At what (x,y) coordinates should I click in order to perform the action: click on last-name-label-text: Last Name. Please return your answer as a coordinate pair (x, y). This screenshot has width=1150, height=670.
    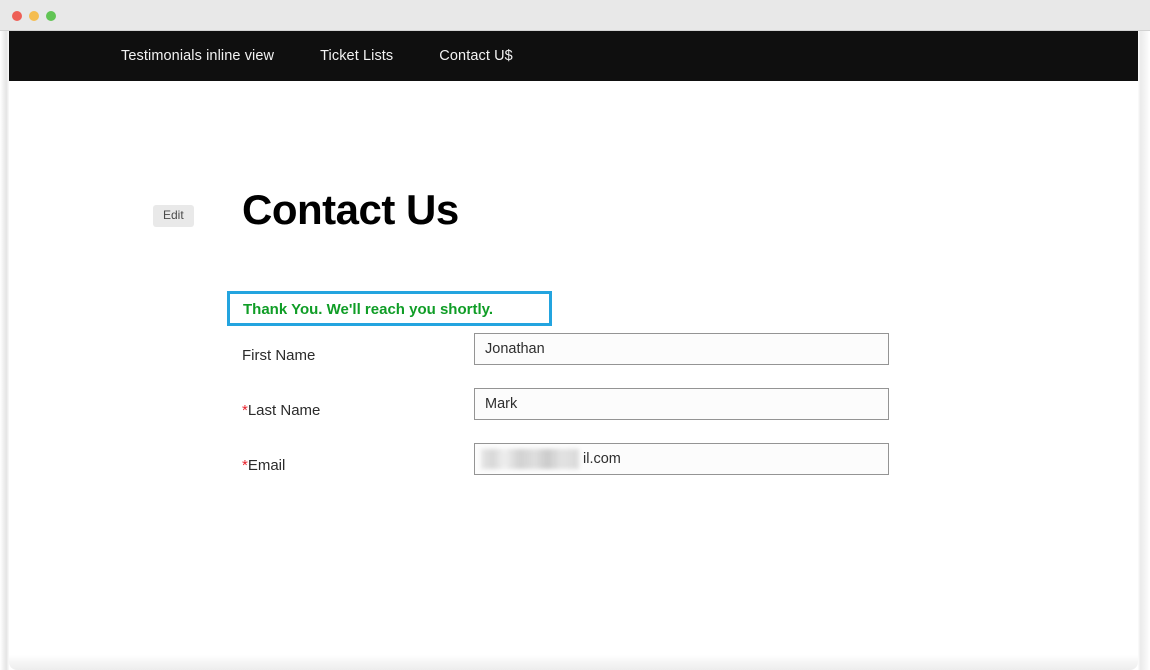
    Looking at the image, I should click on (284, 410).